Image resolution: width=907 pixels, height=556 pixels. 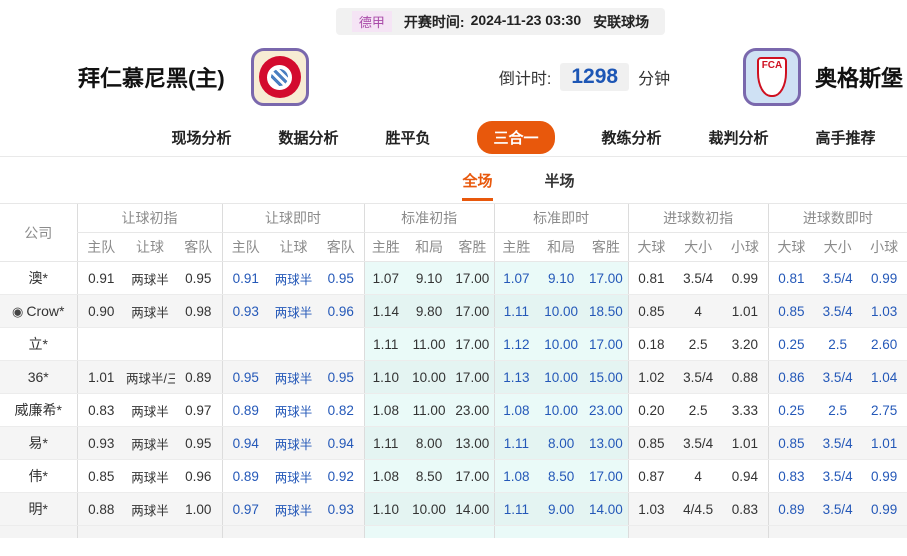 I want to click on column-sub-header: 客胜, so click(x=606, y=247).